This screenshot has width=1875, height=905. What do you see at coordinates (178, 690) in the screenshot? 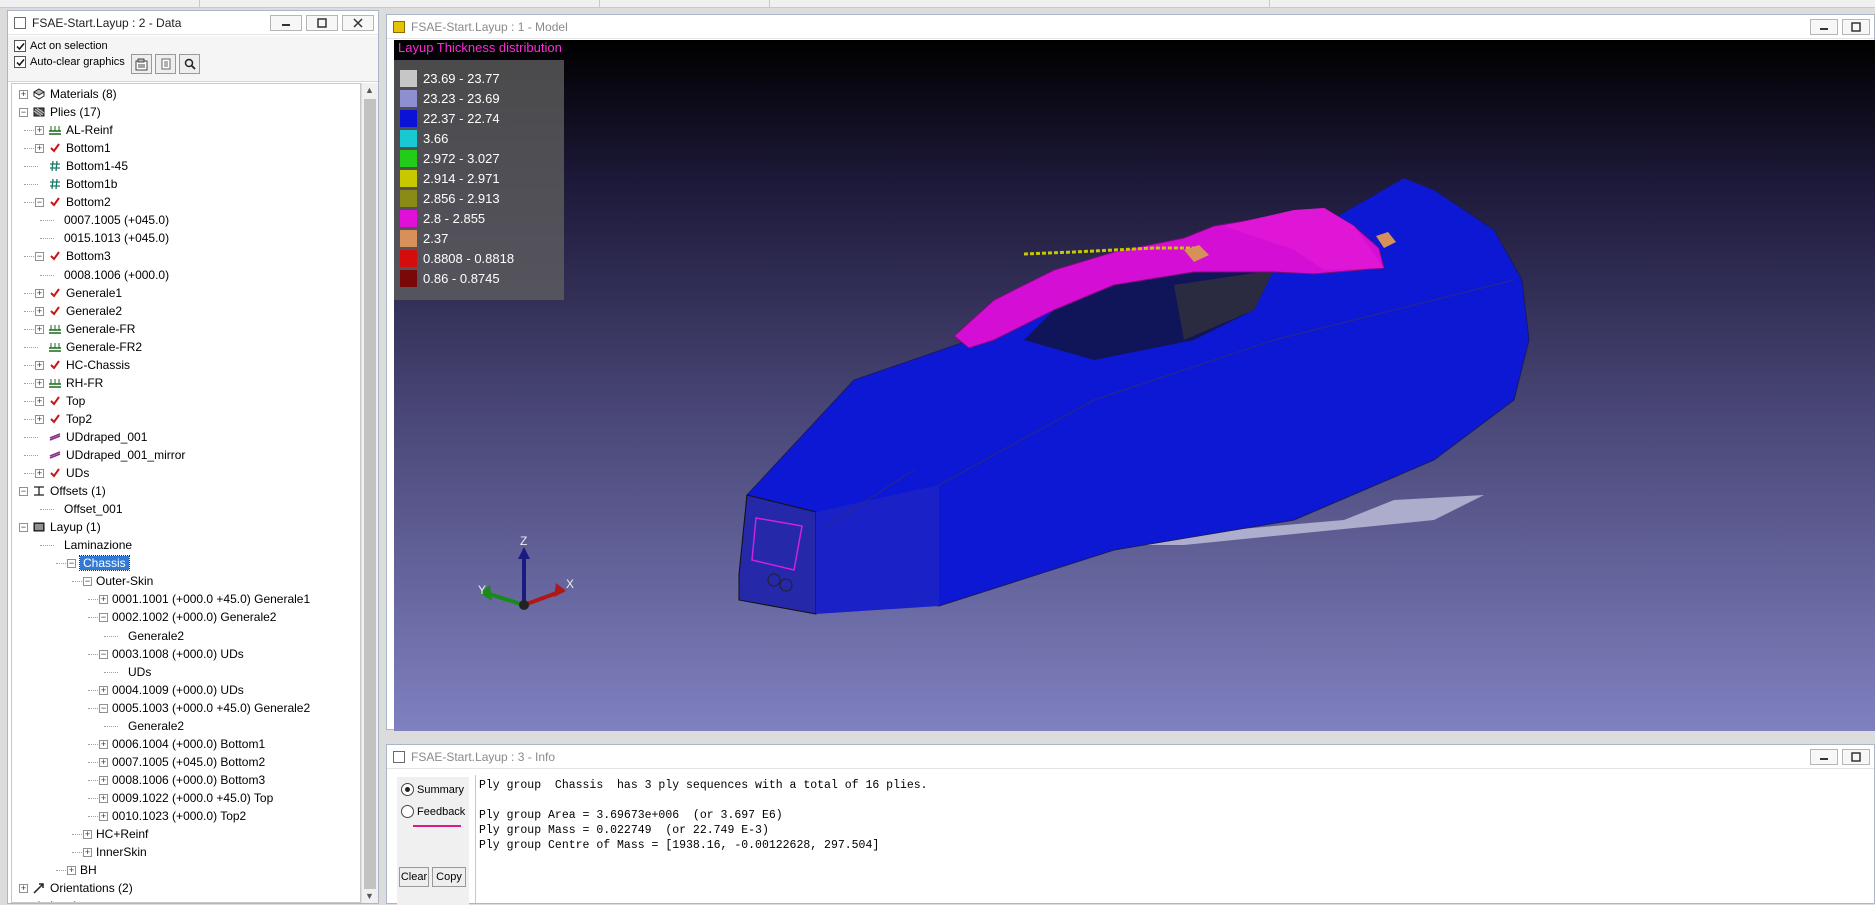
I see `tree-item: 0004.1009 (+000.0) UDs` at bounding box center [178, 690].